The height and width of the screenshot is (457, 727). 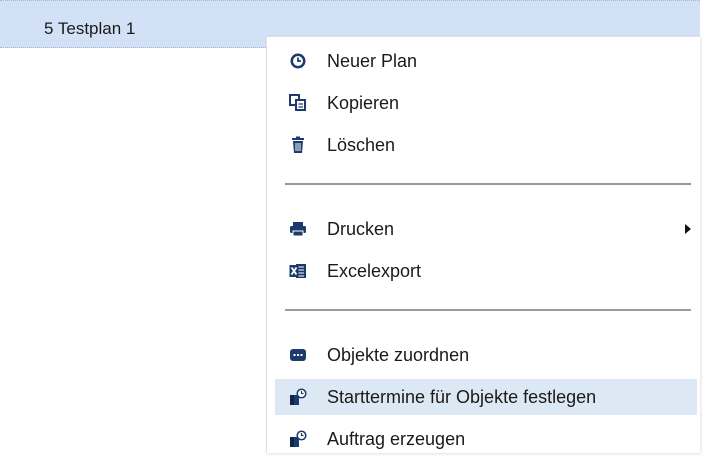 What do you see at coordinates (361, 229) in the screenshot?
I see `menu-item-label: Drucken` at bounding box center [361, 229].